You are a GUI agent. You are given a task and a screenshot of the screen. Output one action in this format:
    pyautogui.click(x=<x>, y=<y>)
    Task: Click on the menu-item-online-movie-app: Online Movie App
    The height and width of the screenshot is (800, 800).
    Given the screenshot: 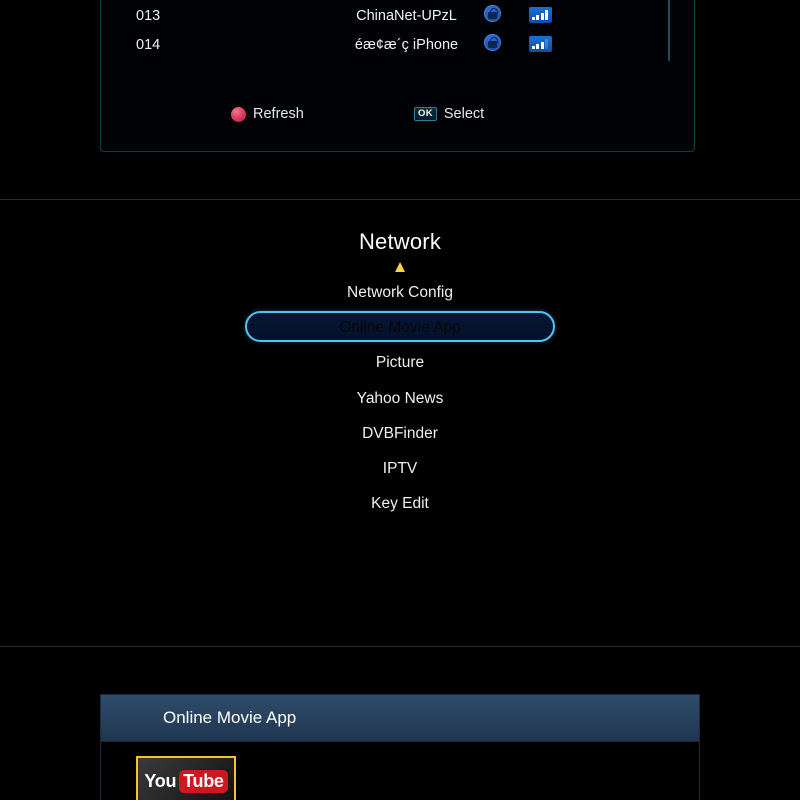 What is the action you would take?
    pyautogui.click(x=400, y=327)
    